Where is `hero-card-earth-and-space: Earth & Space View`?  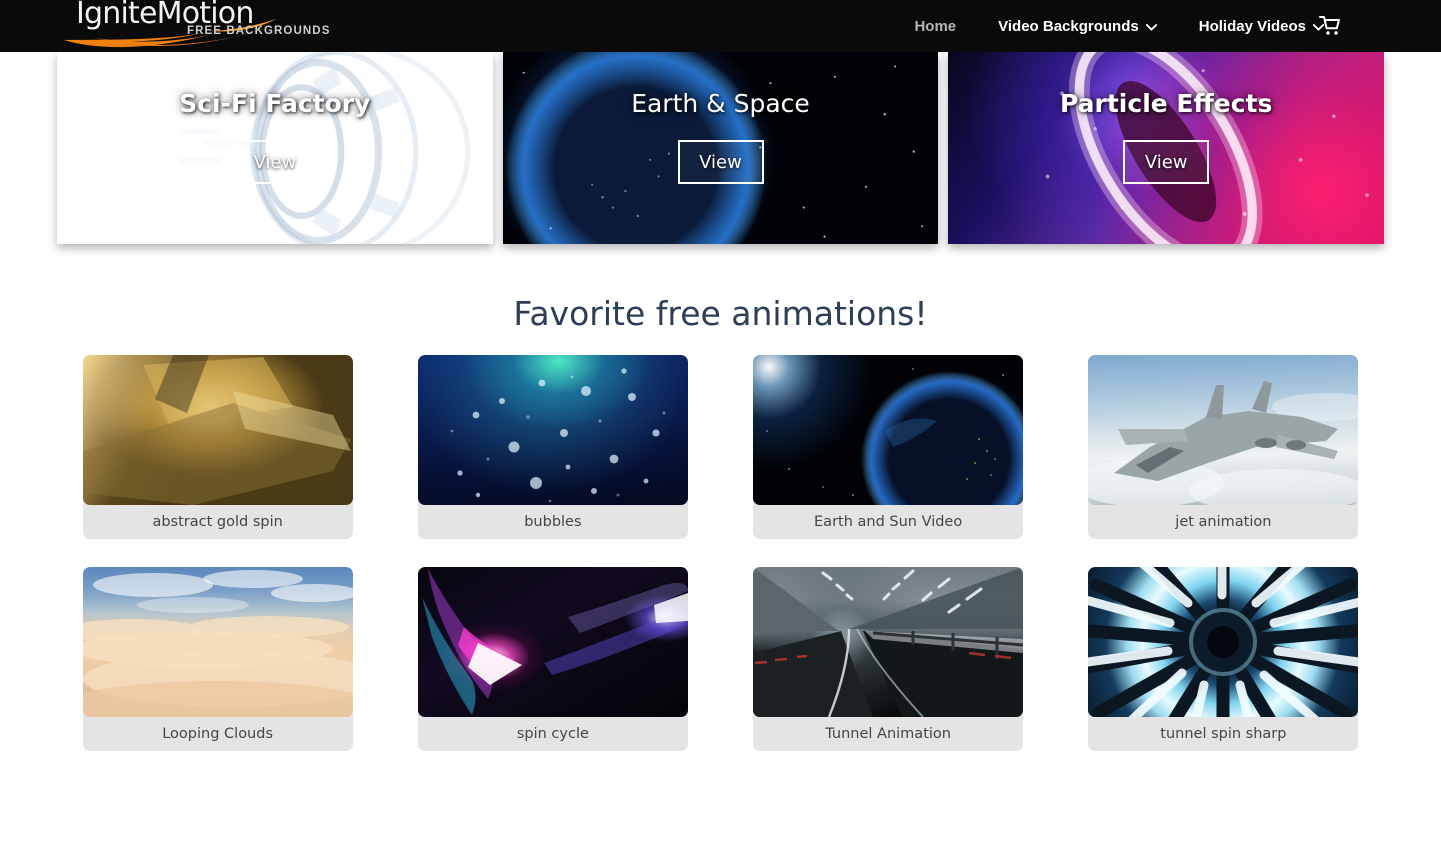
hero-card-earth-and-space: Earth & Space View is located at coordinates (720, 148).